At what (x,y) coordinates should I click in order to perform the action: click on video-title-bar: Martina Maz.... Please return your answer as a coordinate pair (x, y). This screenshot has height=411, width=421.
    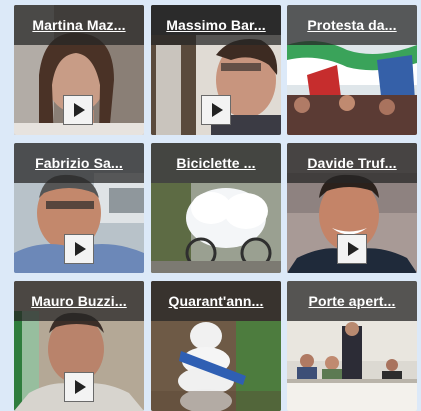
    Looking at the image, I should click on (79, 25).